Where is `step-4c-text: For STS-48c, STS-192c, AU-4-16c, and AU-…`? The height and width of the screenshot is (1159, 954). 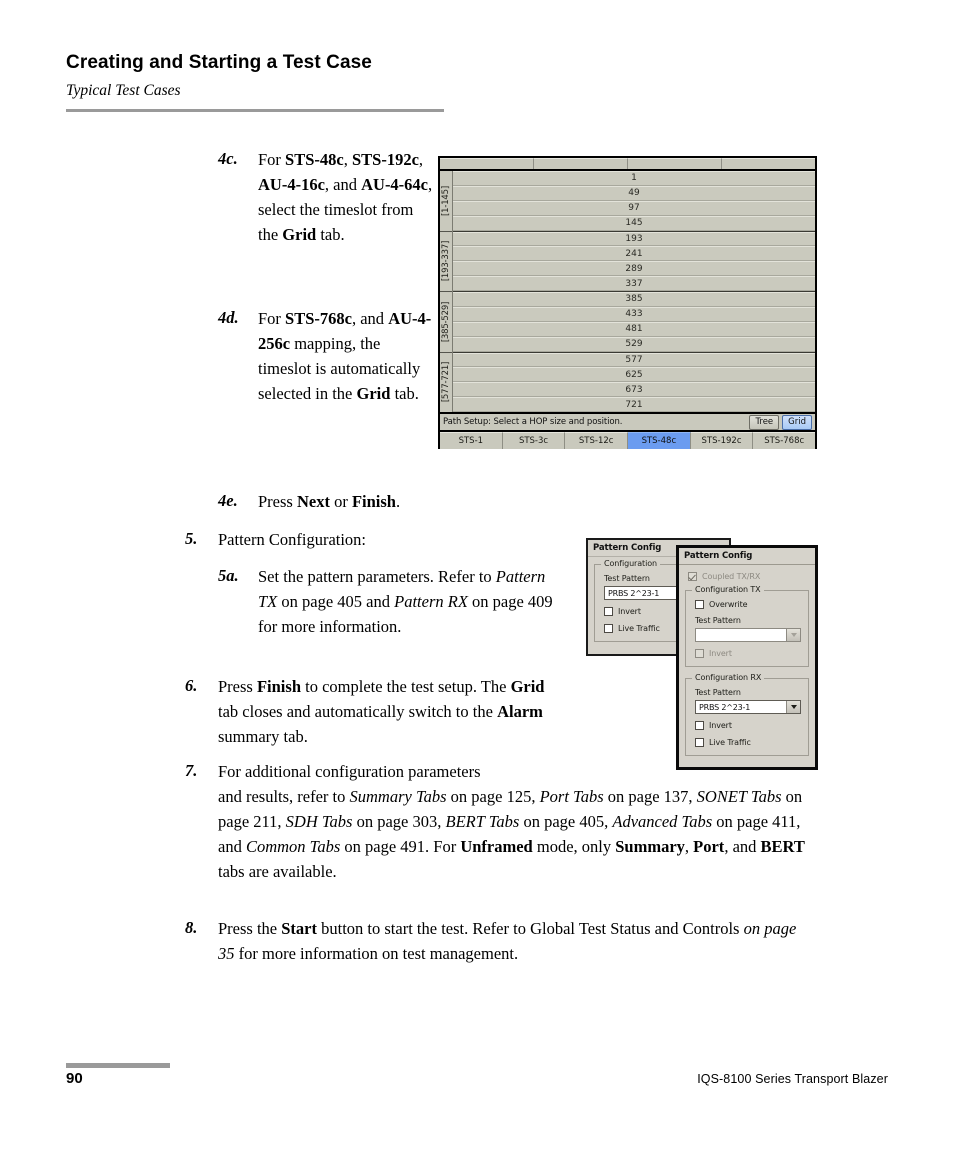
step-4c-text: For STS-48c, STS-192c, AU-4-16c, and AU-… is located at coordinates (345, 197).